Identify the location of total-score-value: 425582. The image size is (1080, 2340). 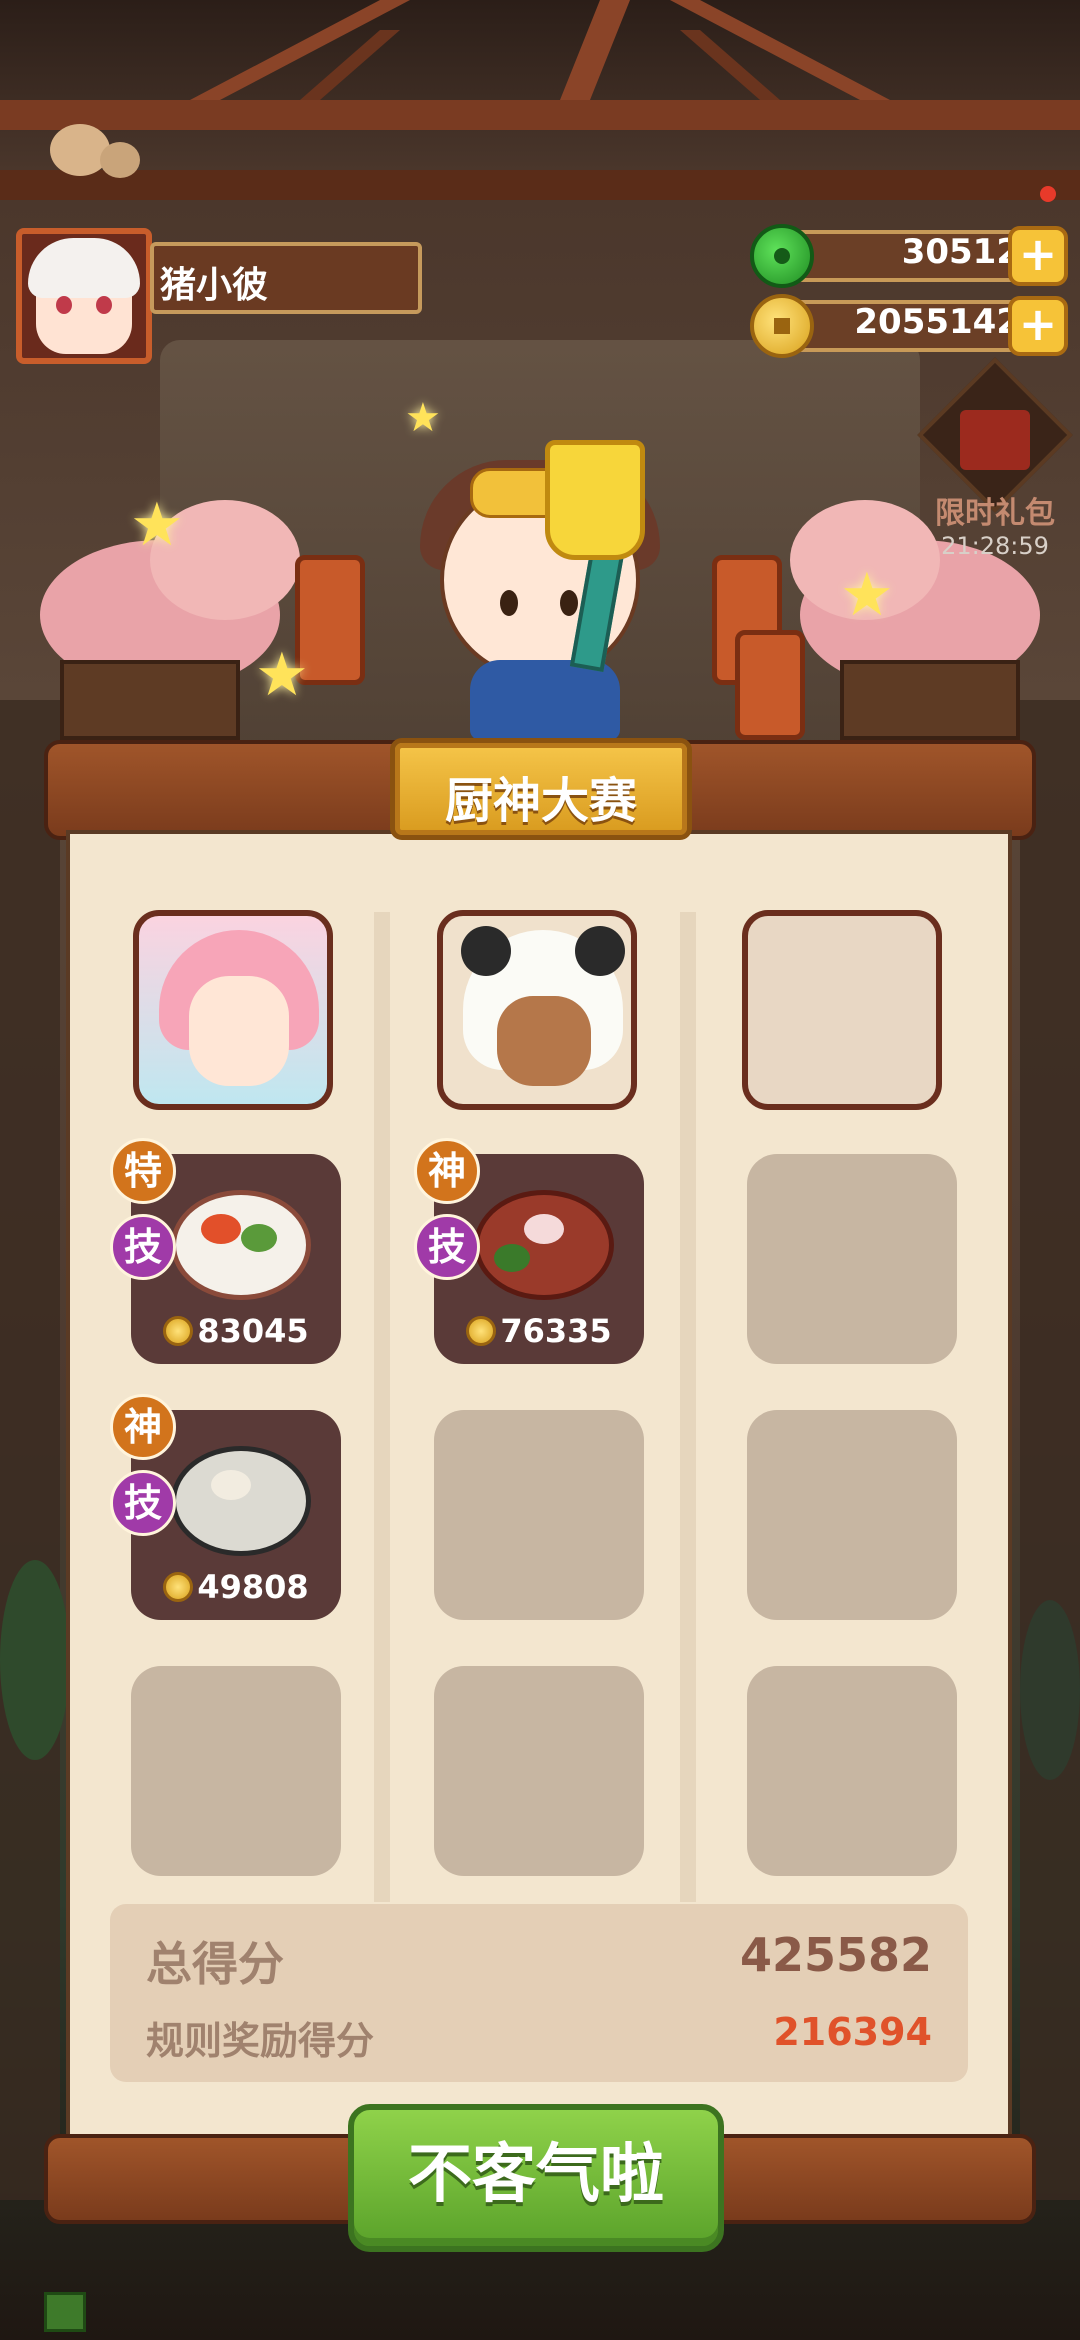
(835, 1955).